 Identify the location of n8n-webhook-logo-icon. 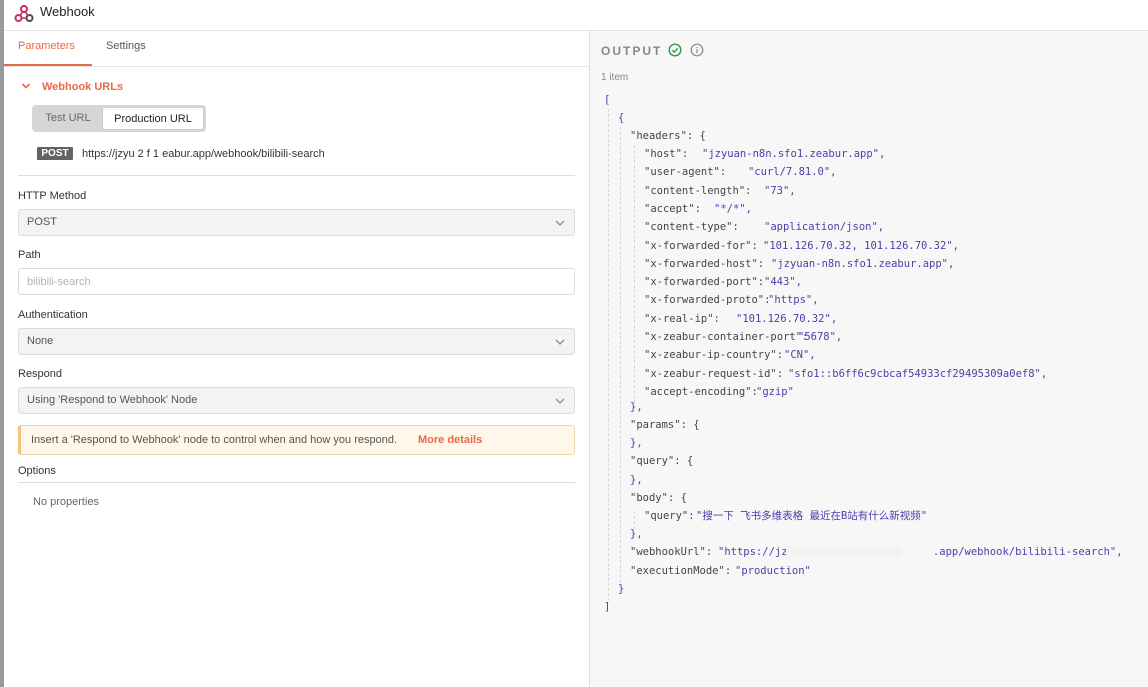
(24, 13).